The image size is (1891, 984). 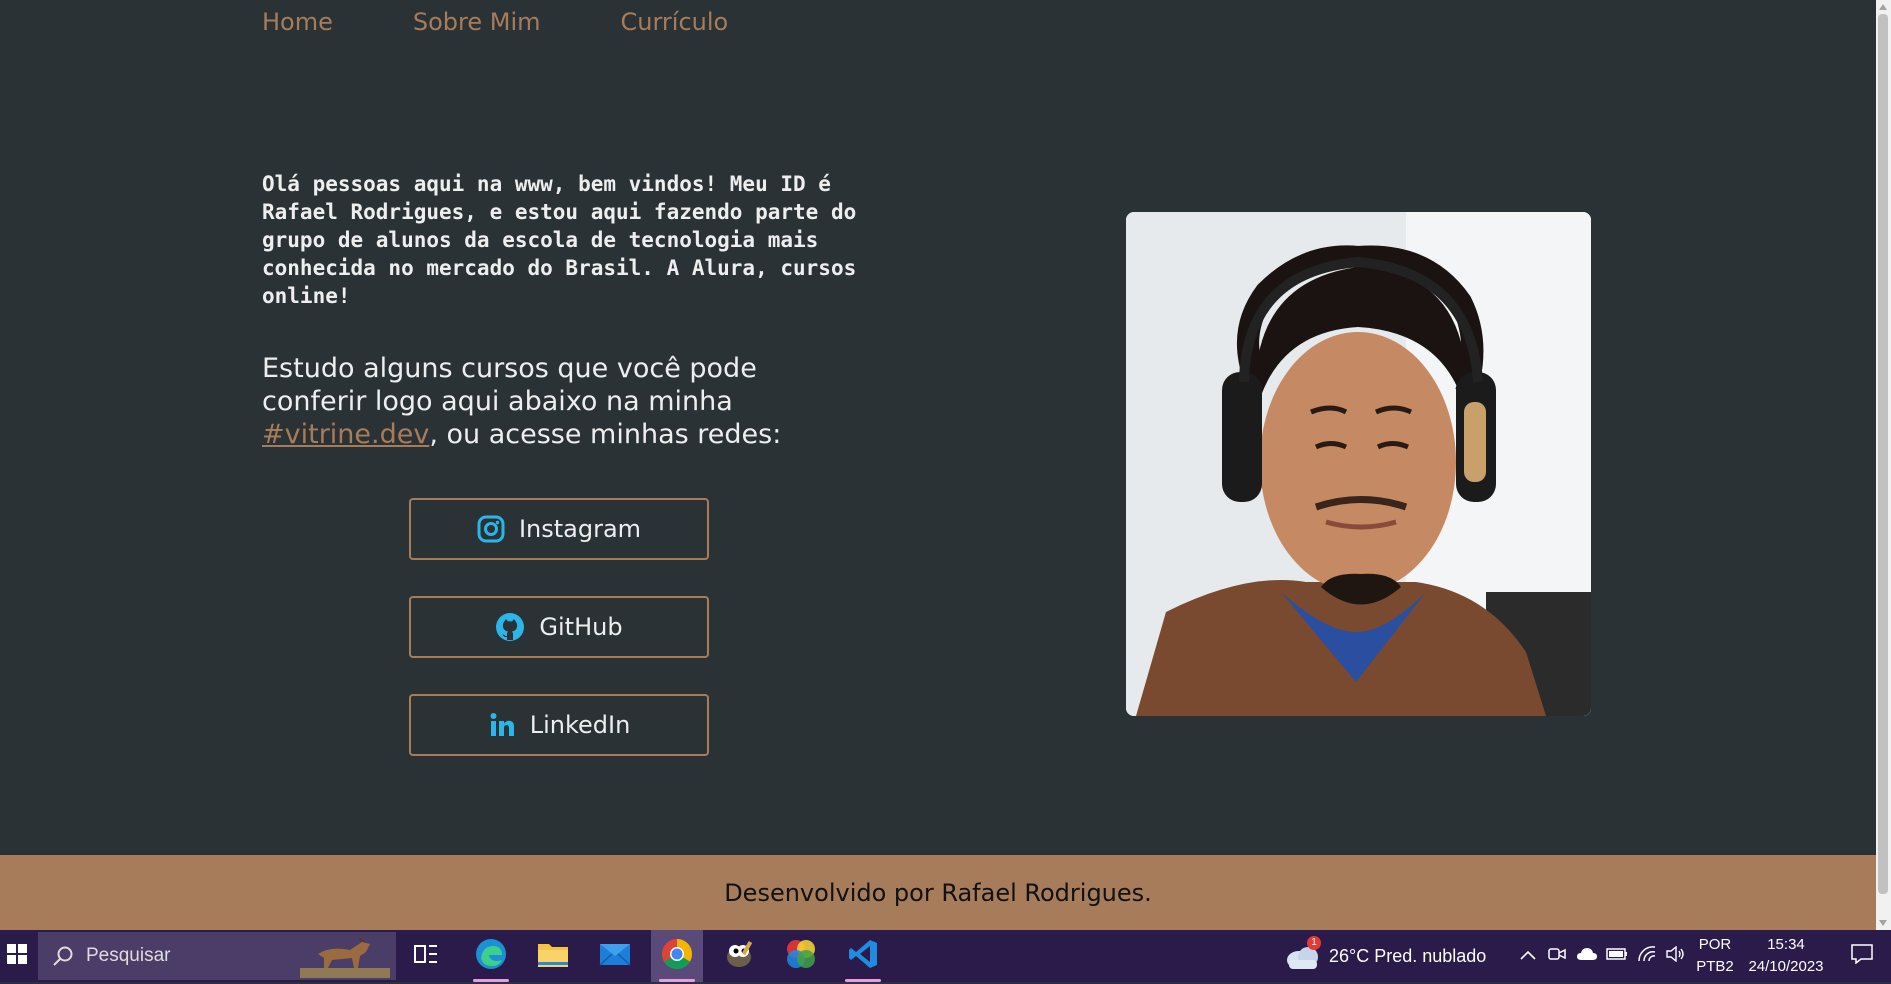 What do you see at coordinates (1883, 923) in the screenshot?
I see `scroll-down-arrow-icon` at bounding box center [1883, 923].